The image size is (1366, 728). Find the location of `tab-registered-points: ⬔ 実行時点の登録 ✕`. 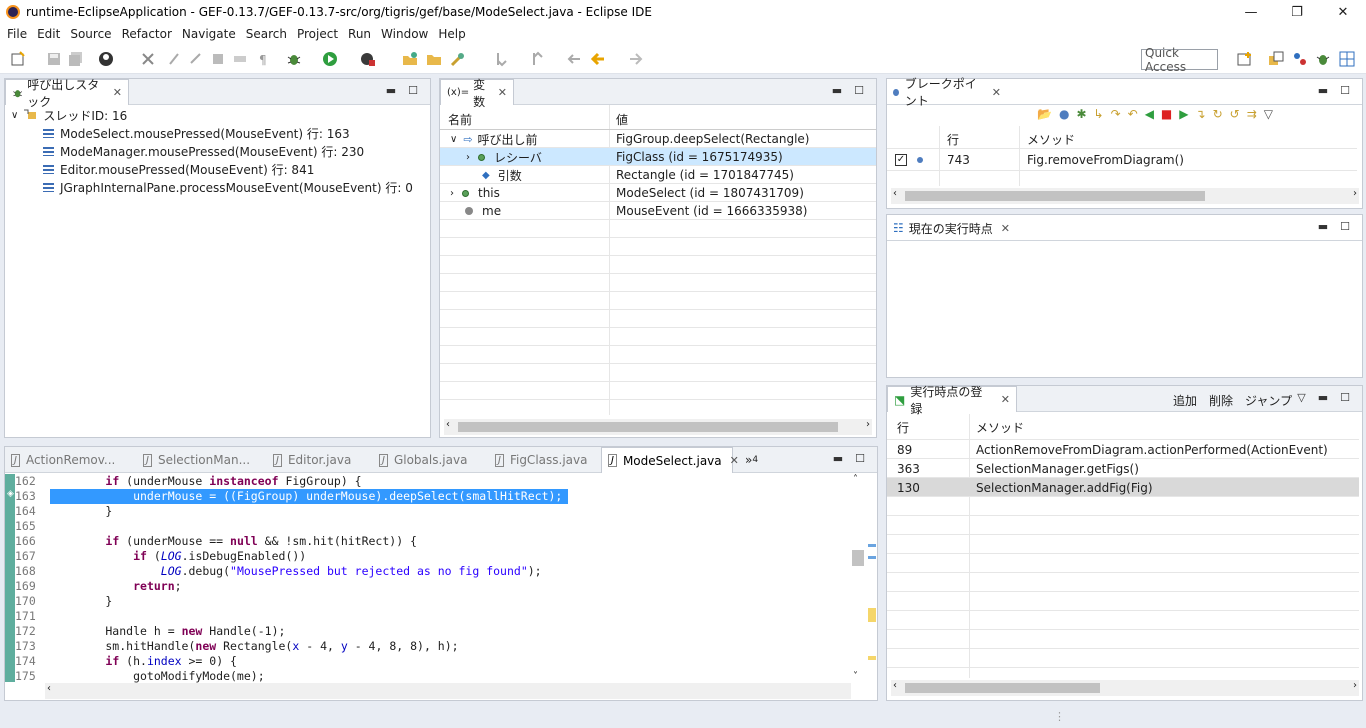

tab-registered-points: ⬔ 実行時点の登録 ✕ is located at coordinates (952, 400).